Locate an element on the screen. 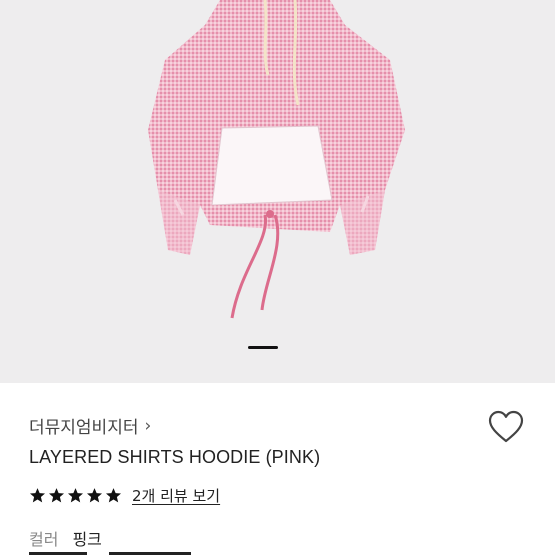  wishlist-button is located at coordinates (506, 427).